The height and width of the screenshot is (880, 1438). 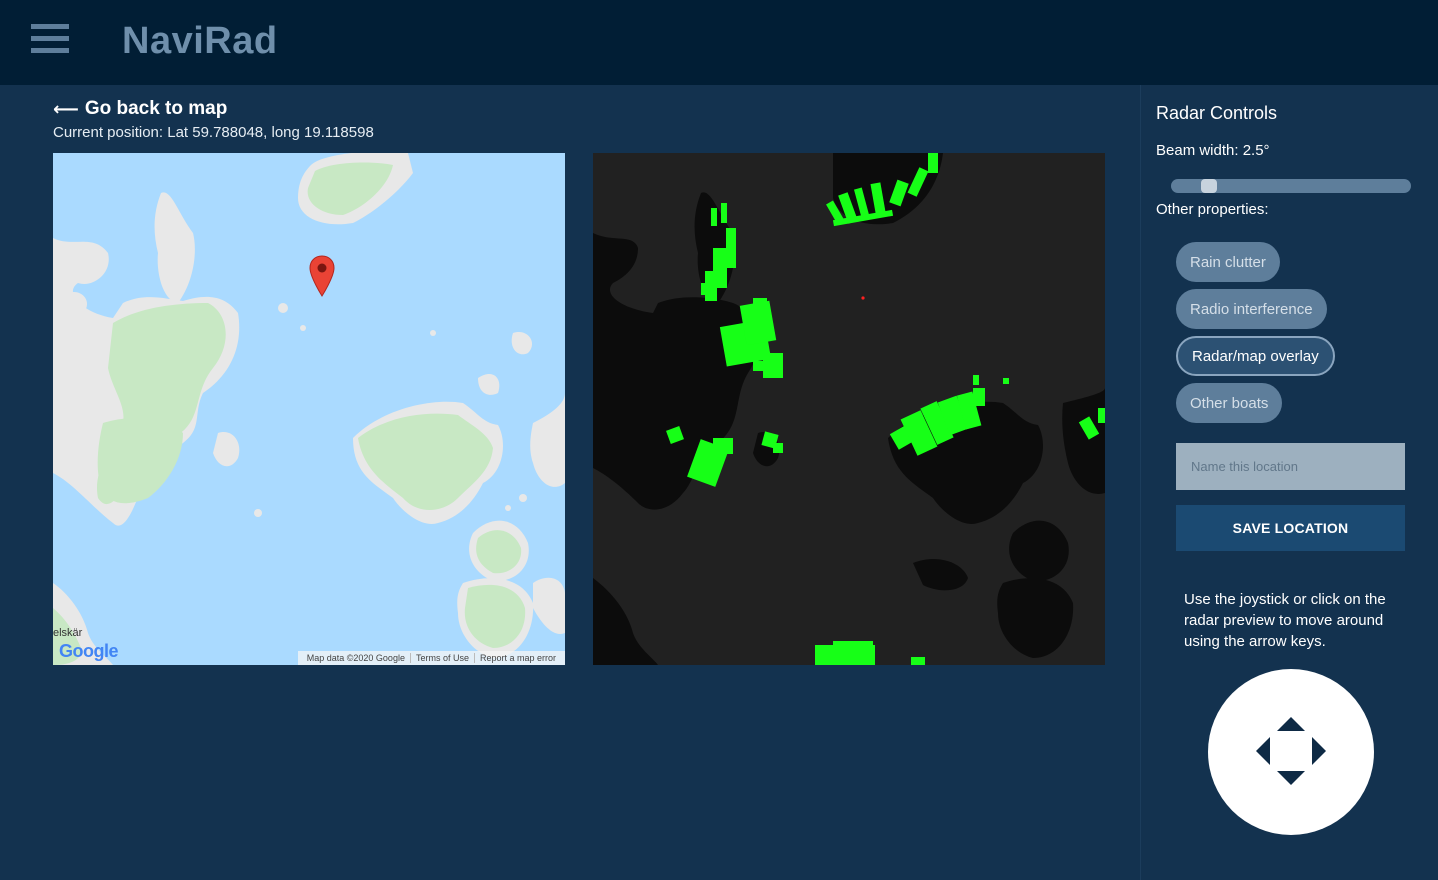 What do you see at coordinates (1228, 262) in the screenshot?
I see `rain-clutter-toggle: Rain clutter` at bounding box center [1228, 262].